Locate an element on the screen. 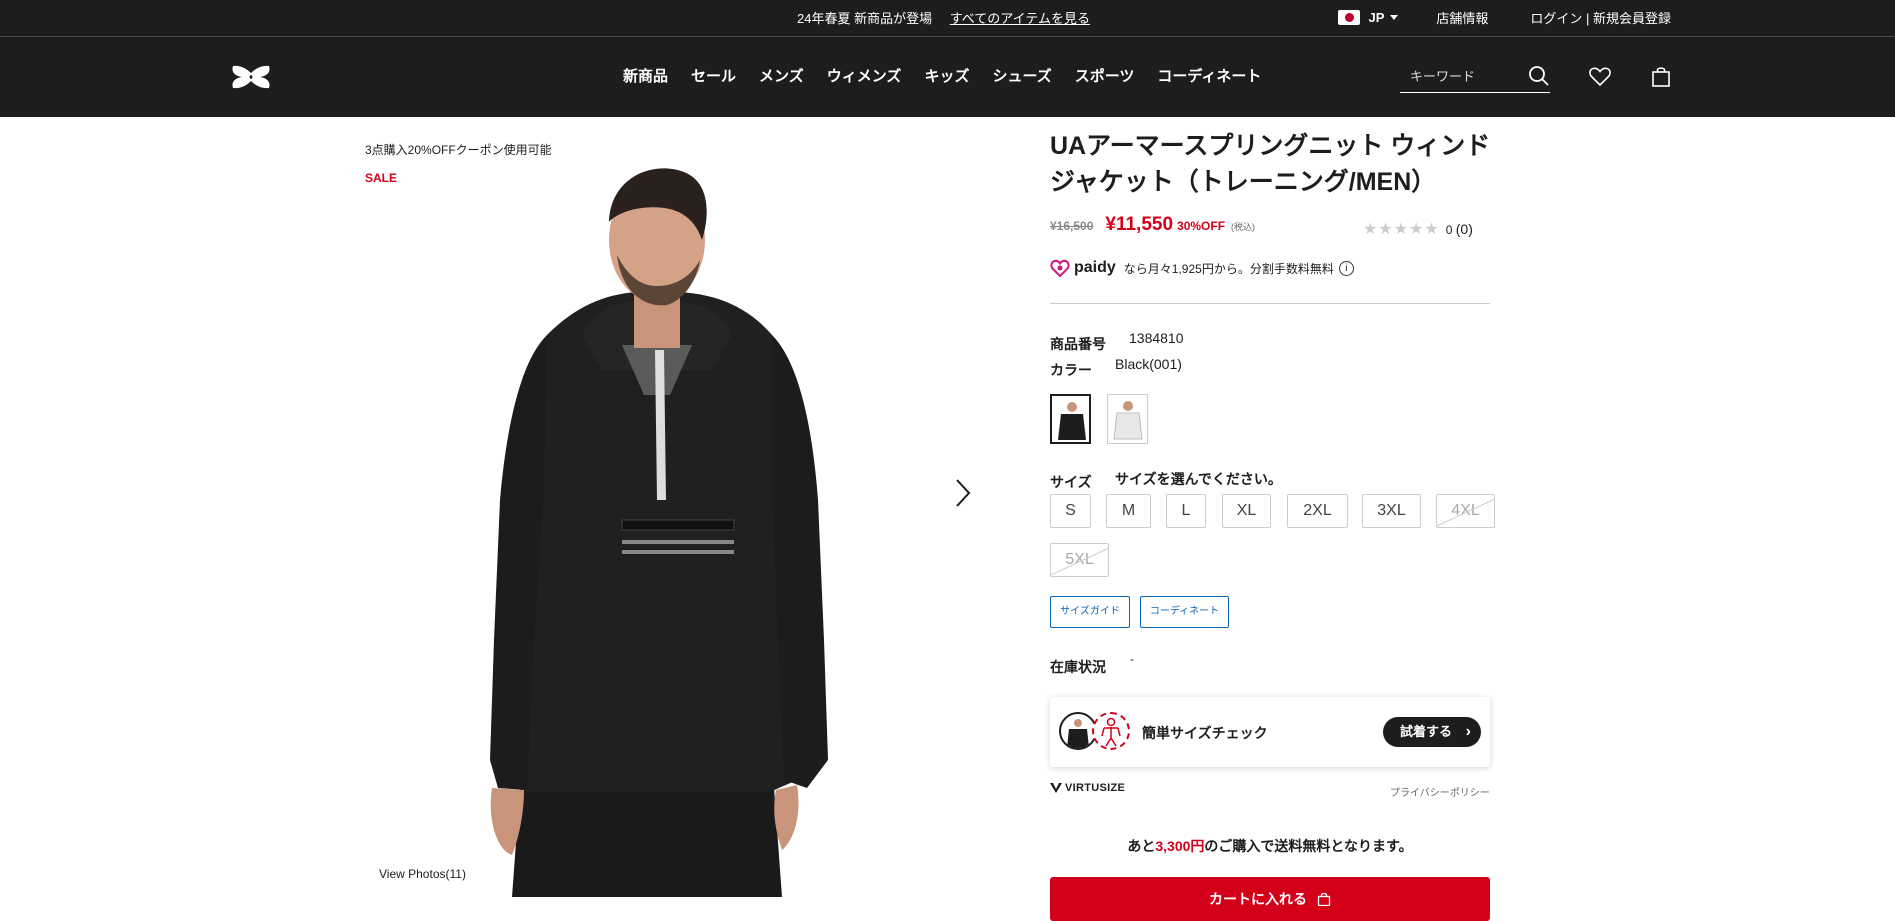  jacket-avatar-icon is located at coordinates (1078, 733).